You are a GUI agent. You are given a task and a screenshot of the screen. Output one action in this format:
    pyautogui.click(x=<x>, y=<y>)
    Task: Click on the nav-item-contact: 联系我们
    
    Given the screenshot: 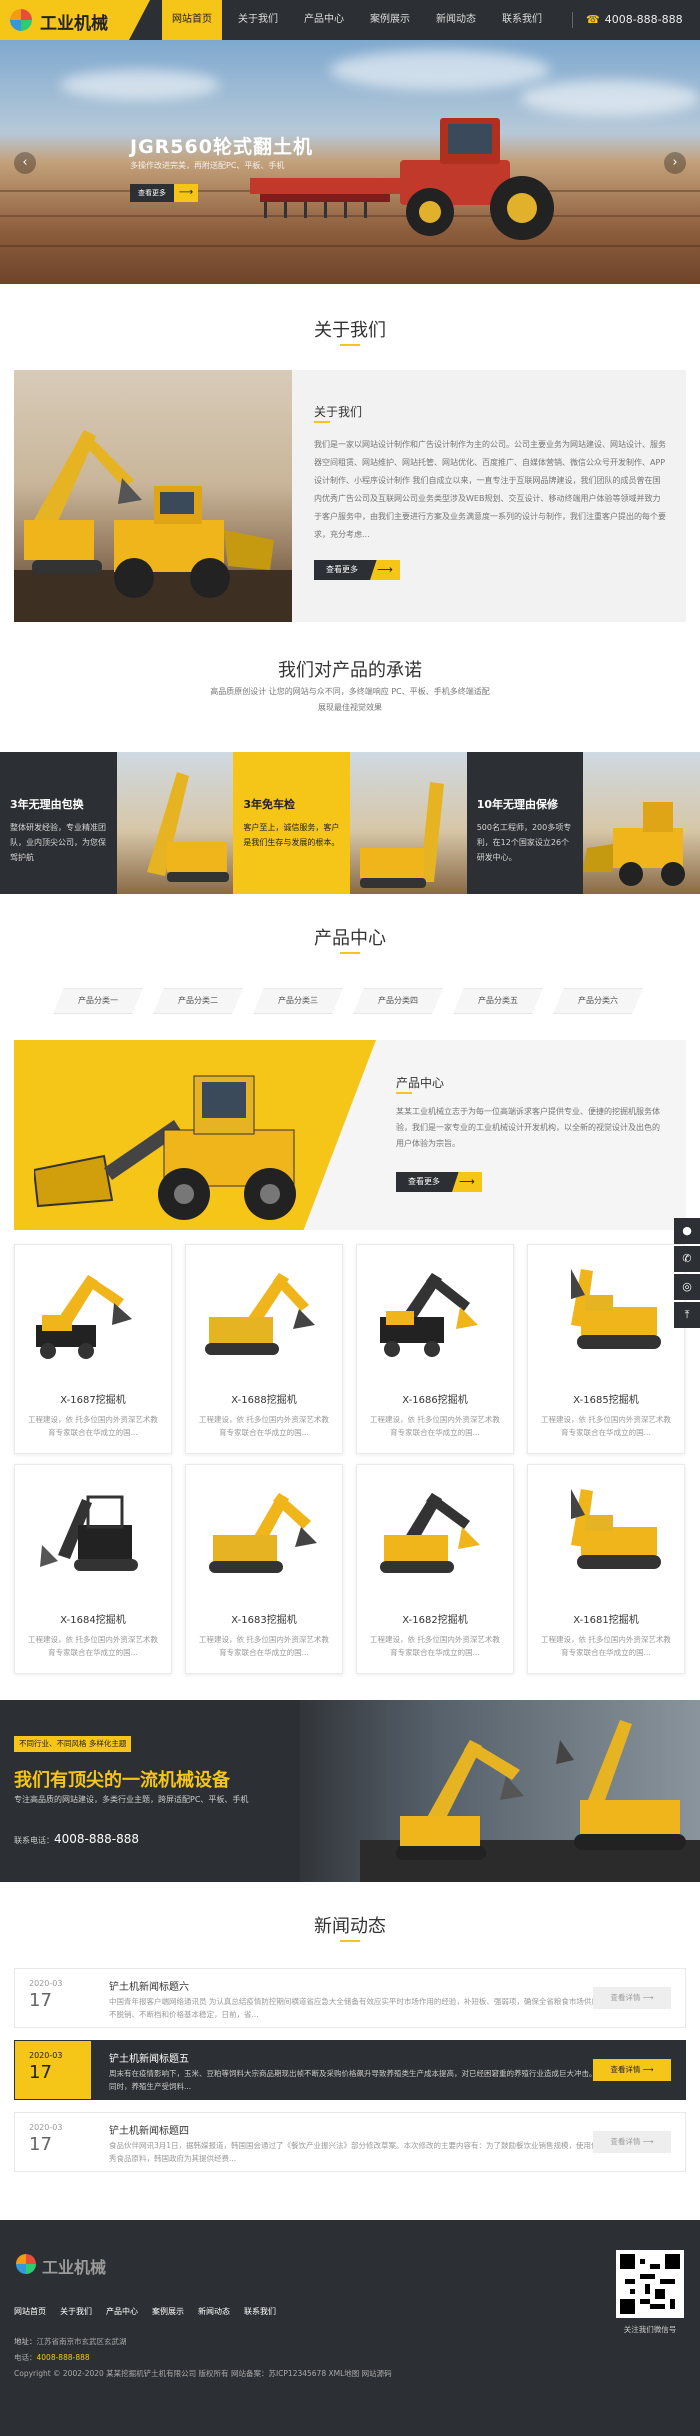 What is the action you would take?
    pyautogui.click(x=522, y=20)
    